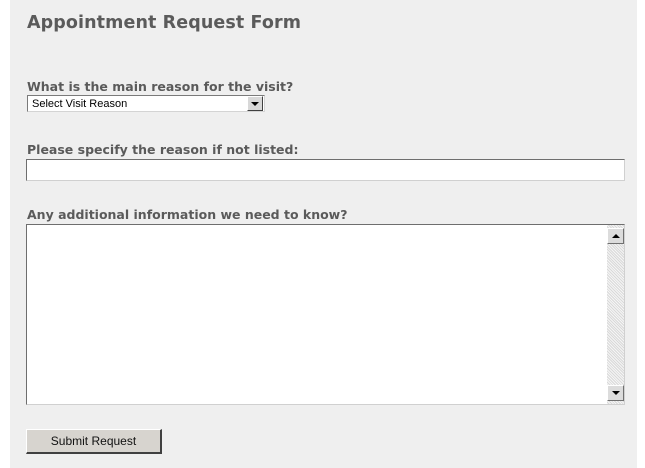  I want to click on visit-reason-label: What is the main reason for the visit?, so click(160, 86).